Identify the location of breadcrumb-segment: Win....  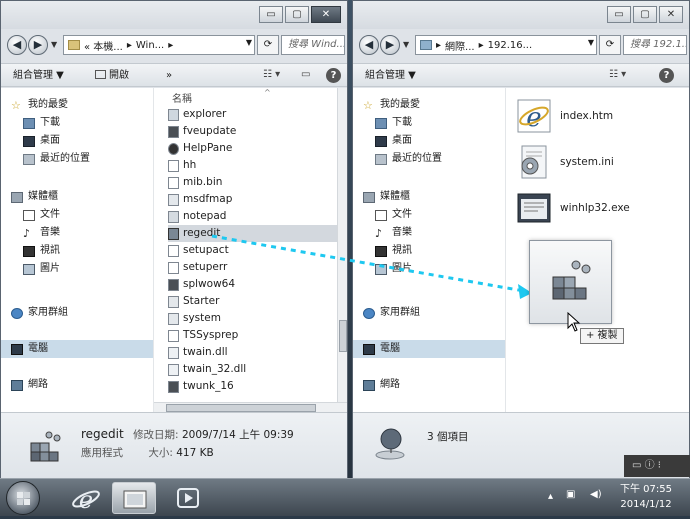
(150, 45).